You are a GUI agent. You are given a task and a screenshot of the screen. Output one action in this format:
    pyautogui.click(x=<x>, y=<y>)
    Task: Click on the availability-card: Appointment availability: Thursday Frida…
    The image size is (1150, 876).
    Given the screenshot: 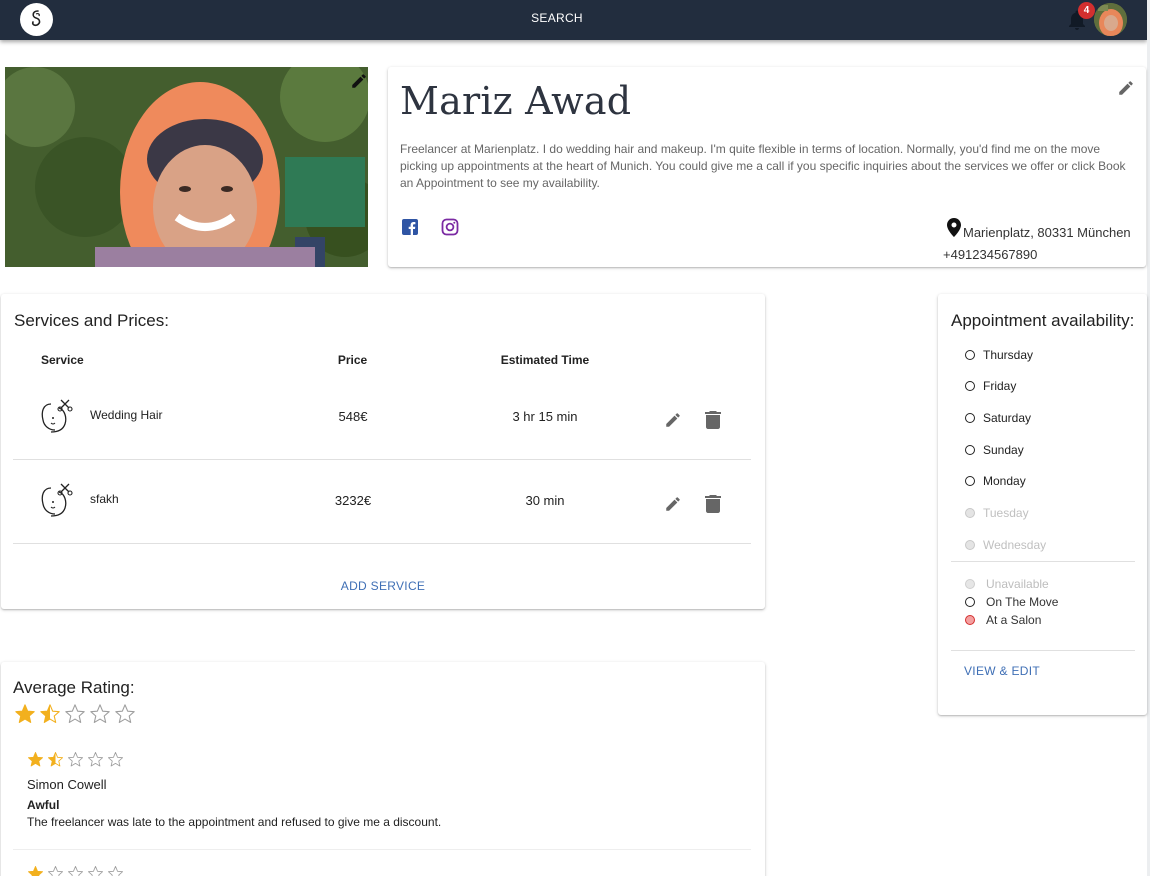 What is the action you would take?
    pyautogui.click(x=1042, y=504)
    